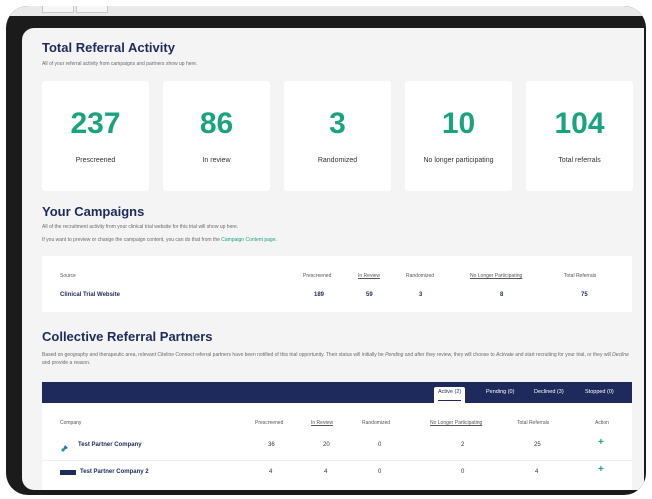  Describe the element at coordinates (271, 472) in the screenshot. I see `partner-prescreened: 4` at that location.